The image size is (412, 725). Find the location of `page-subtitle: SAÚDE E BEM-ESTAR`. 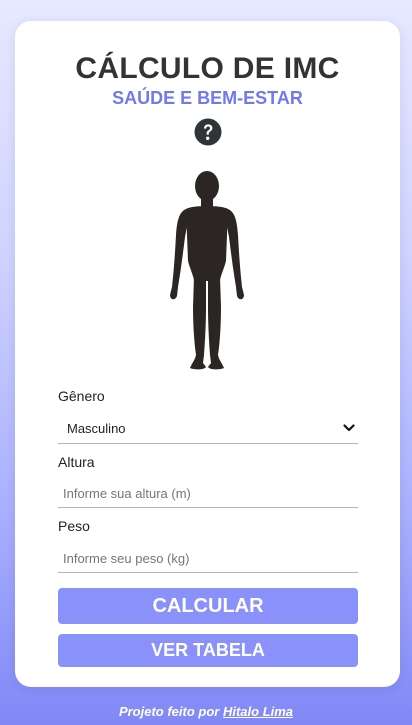

page-subtitle: SAÚDE E BEM-ESTAR is located at coordinates (207, 98).